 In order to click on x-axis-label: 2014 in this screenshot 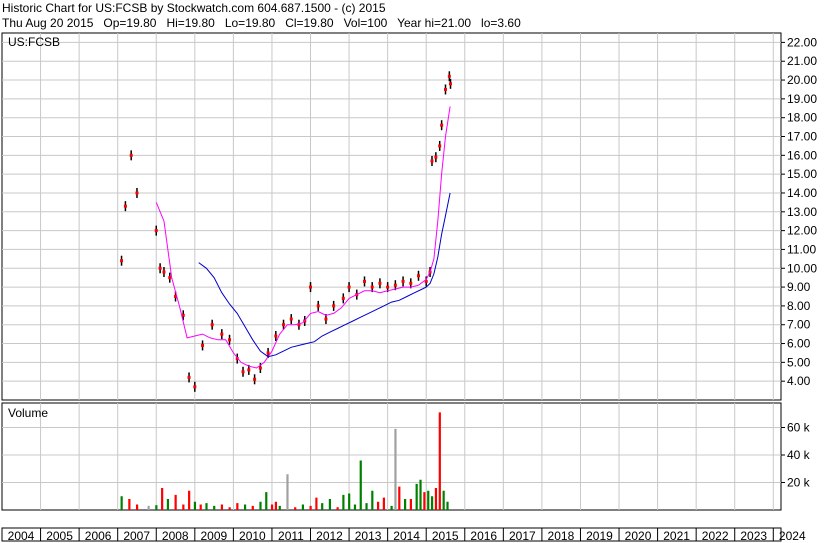, I will do `click(406, 536)`.